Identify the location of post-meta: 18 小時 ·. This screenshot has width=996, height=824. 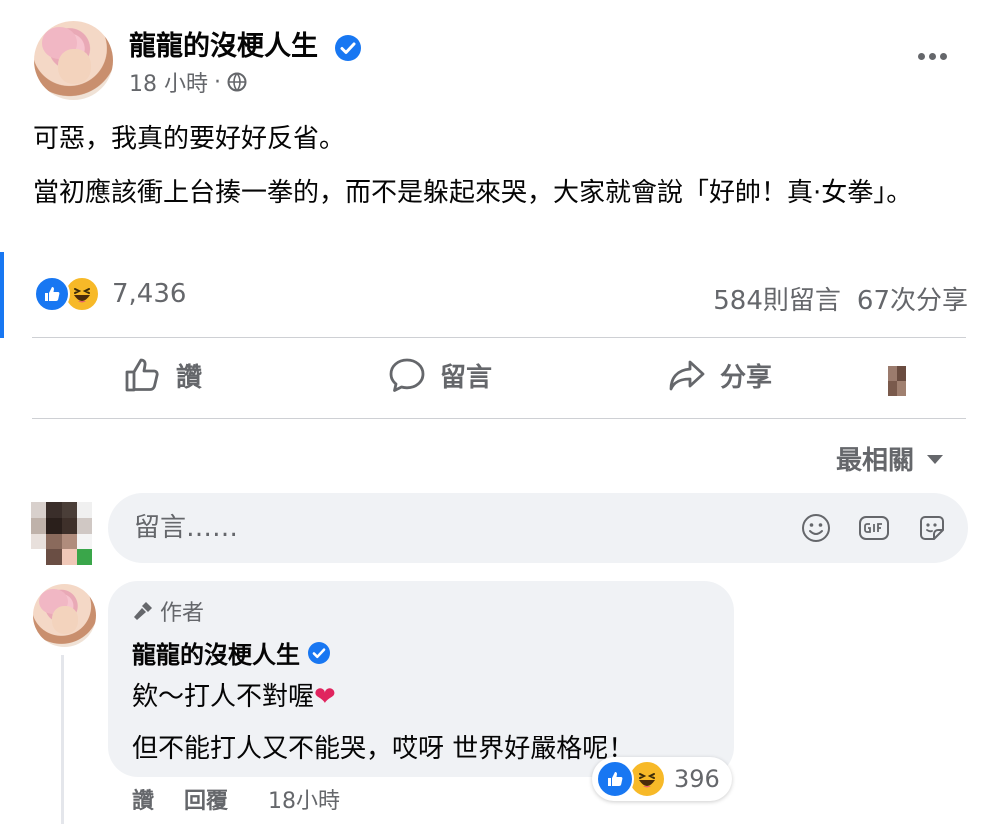
(188, 82).